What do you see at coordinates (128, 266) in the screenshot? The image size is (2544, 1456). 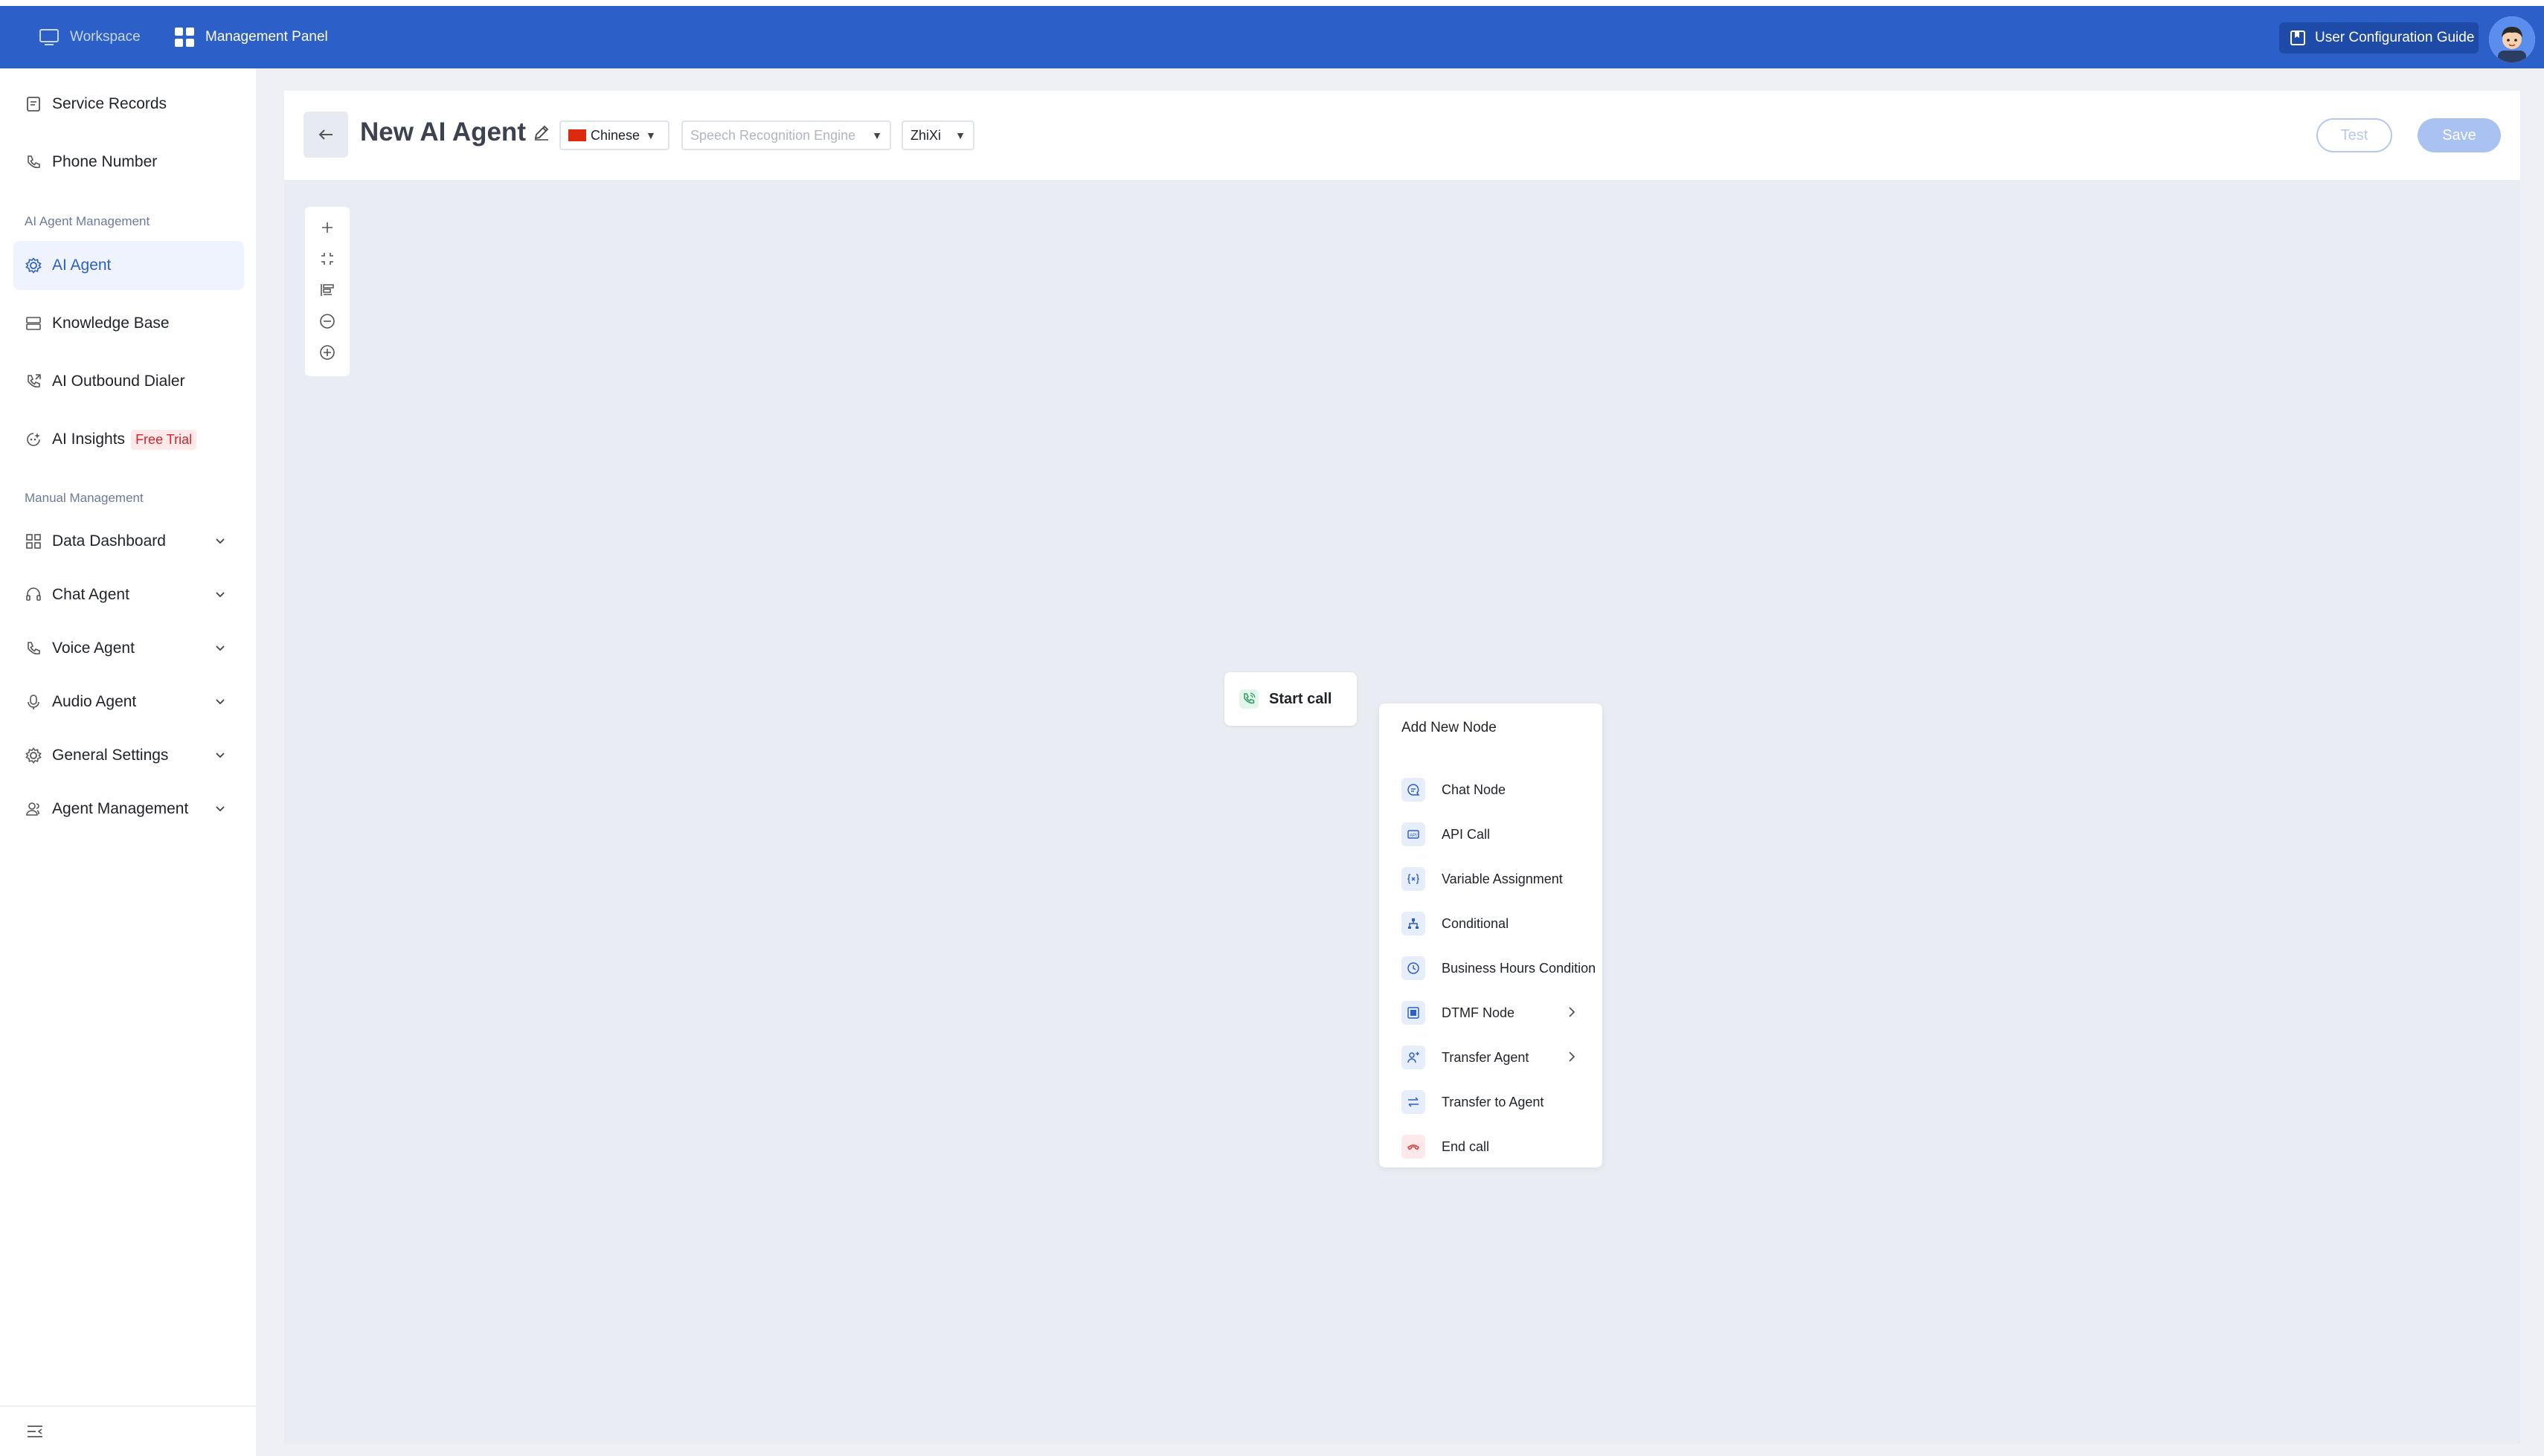 I see `sidebar-item-ai-agent: AI Agent` at bounding box center [128, 266].